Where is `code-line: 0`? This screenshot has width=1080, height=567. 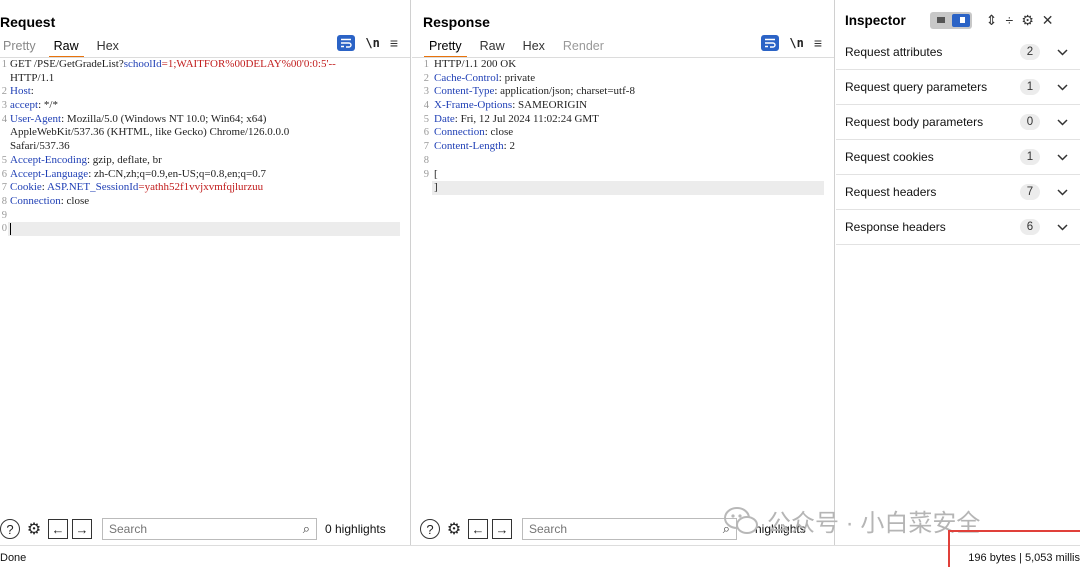 code-line: 0 is located at coordinates (205, 229).